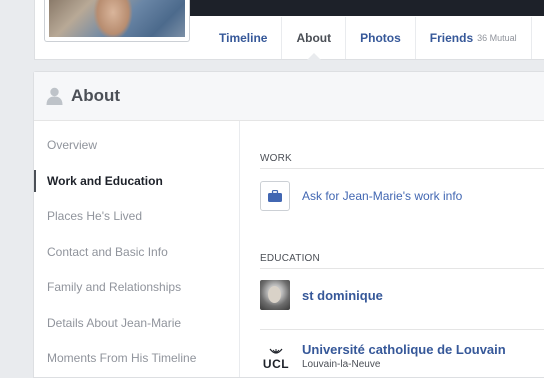 The width and height of the screenshot is (544, 378). What do you see at coordinates (290, 258) in the screenshot?
I see `education-section-heading: EDUCATION` at bounding box center [290, 258].